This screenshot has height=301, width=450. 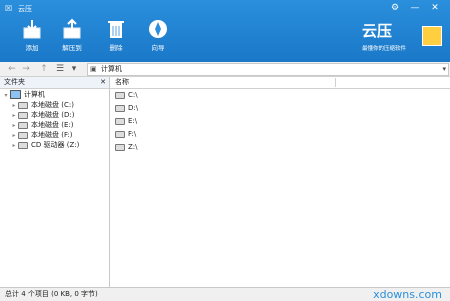 What do you see at coordinates (103, 82) in the screenshot?
I see `folder-panel-close-icon: ✕` at bounding box center [103, 82].